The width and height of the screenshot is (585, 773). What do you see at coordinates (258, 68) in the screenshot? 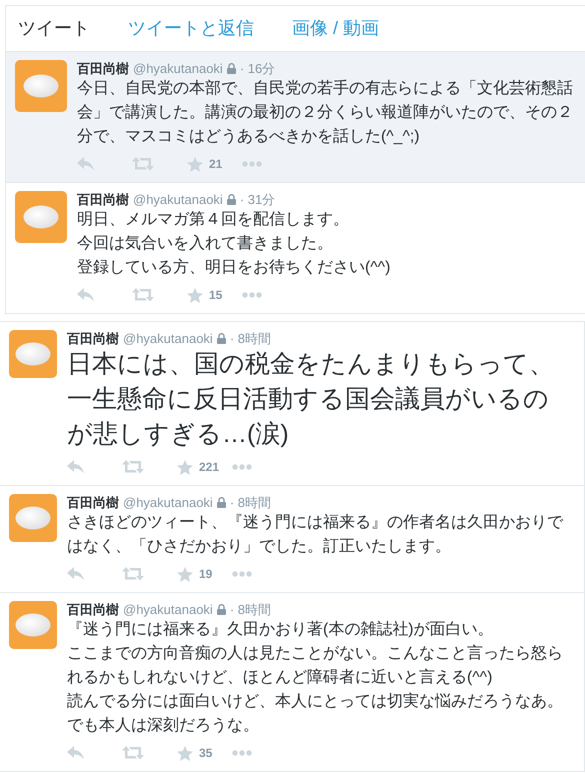
I see `timestamp: · 16分` at bounding box center [258, 68].